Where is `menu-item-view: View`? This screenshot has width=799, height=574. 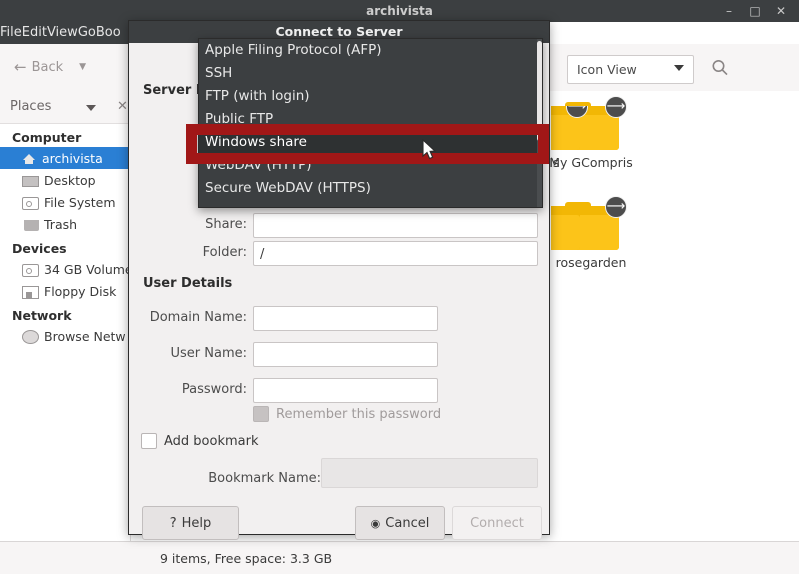 menu-item-view: View is located at coordinates (62, 33).